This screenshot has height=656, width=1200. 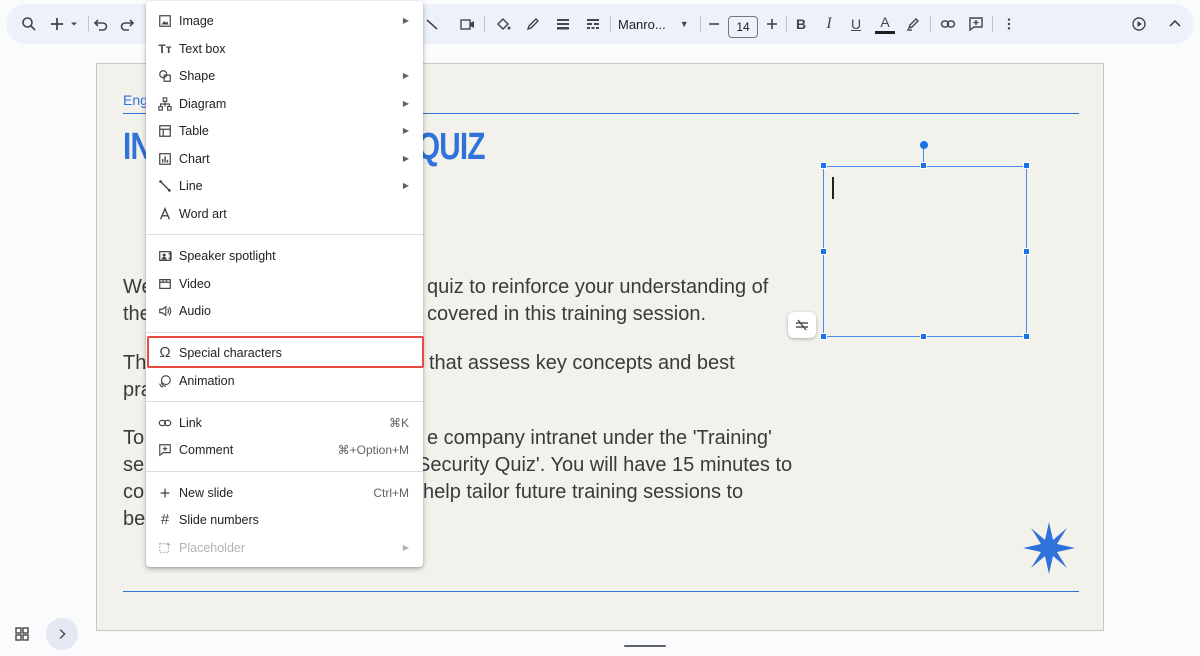 I want to click on menu-item-table: Table ▶, so click(x=284, y=130).